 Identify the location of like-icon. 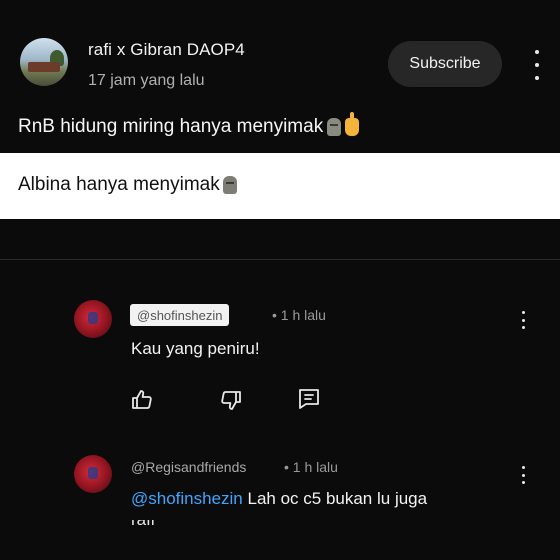
(142, 400).